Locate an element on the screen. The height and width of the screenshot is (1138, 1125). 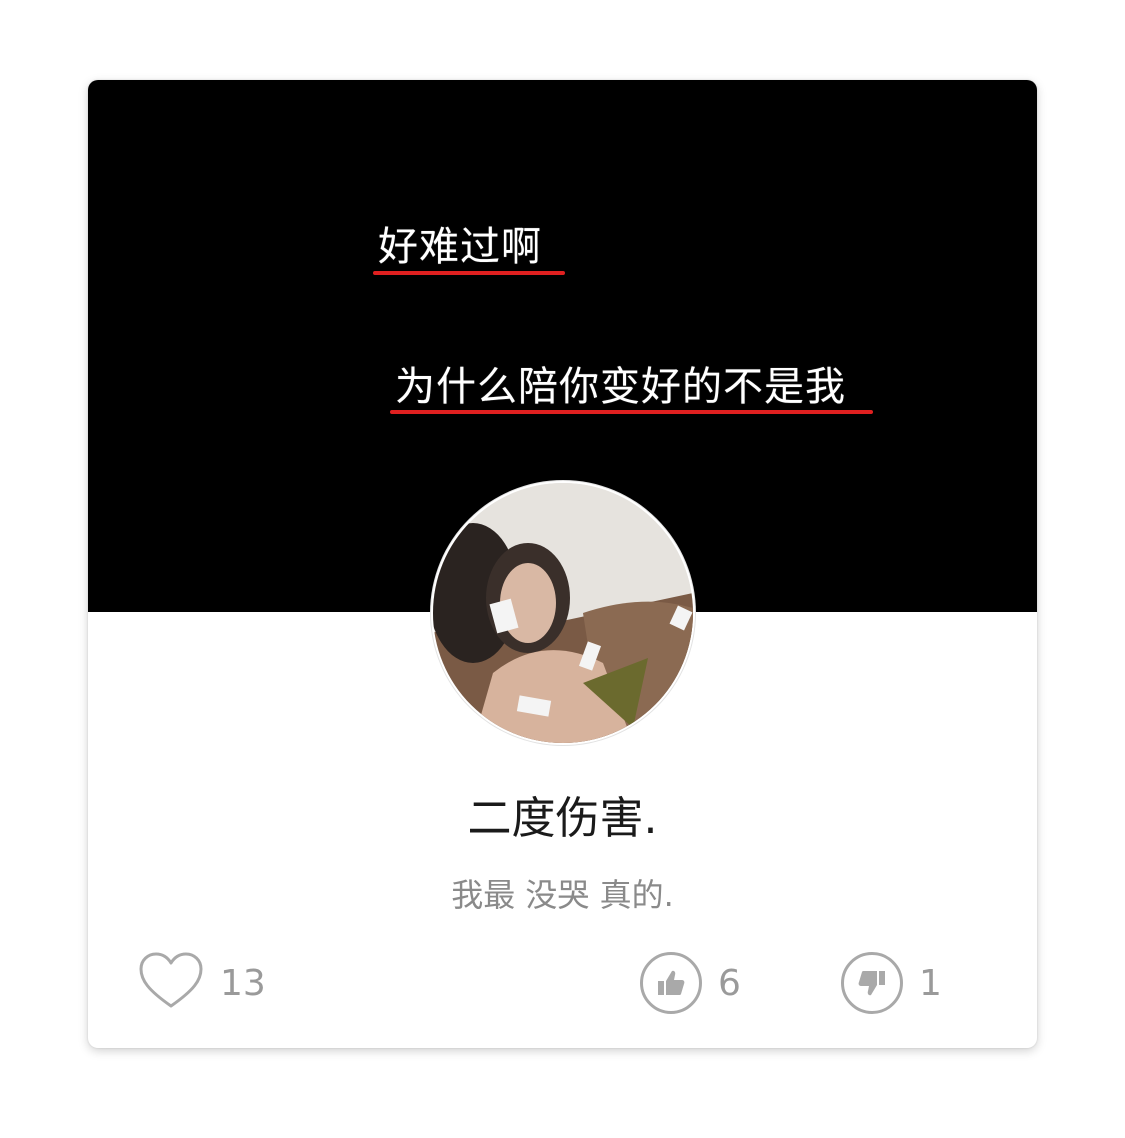
avatar-photo is located at coordinates (563, 613).